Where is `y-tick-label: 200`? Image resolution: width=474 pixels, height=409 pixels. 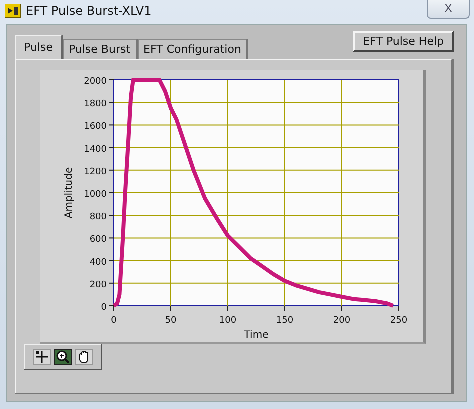 y-tick-label: 200 is located at coordinates (98, 285).